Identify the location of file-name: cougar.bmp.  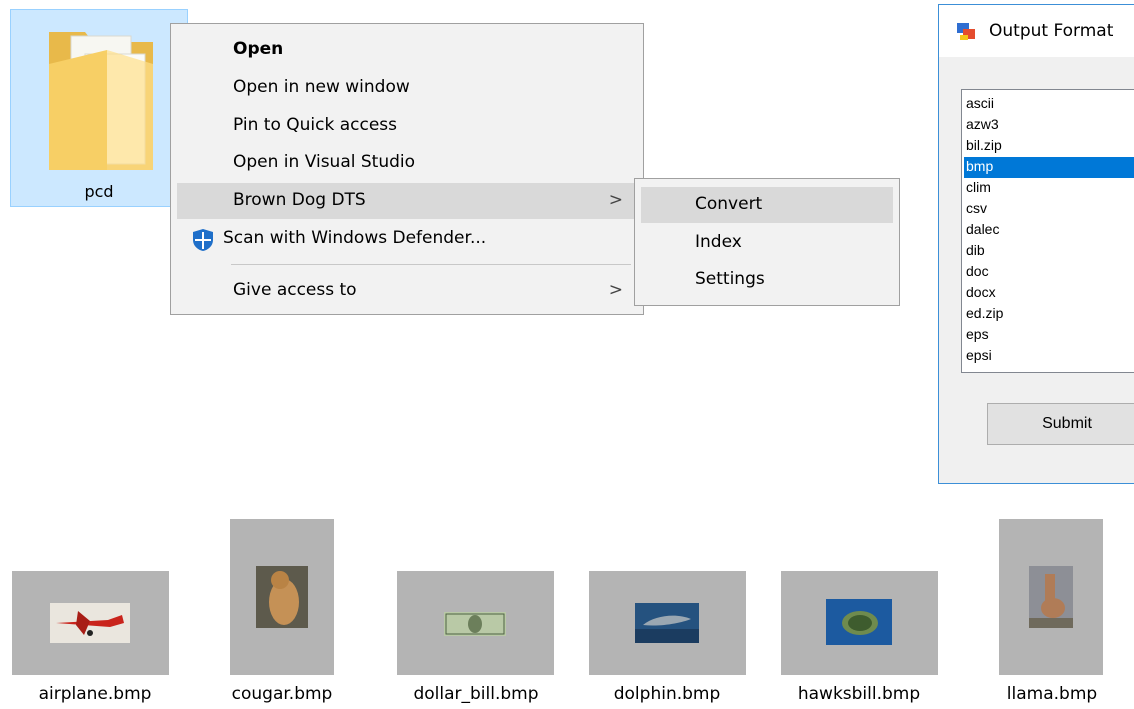
(282, 694).